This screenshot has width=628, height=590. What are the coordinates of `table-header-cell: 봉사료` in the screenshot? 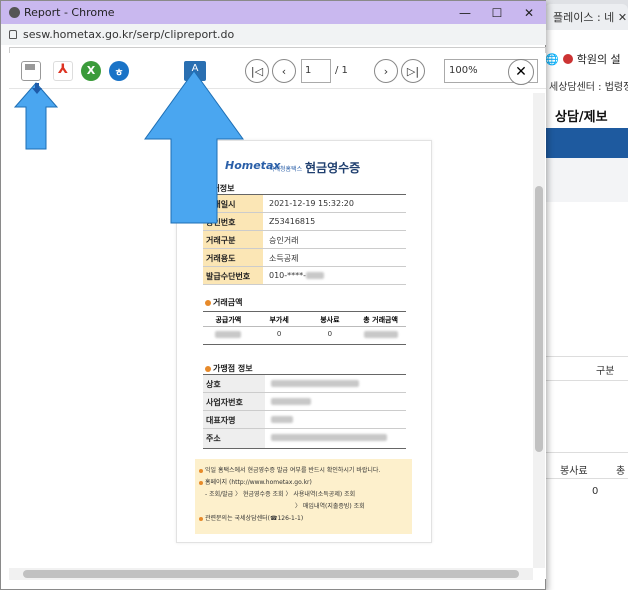 It's located at (574, 471).